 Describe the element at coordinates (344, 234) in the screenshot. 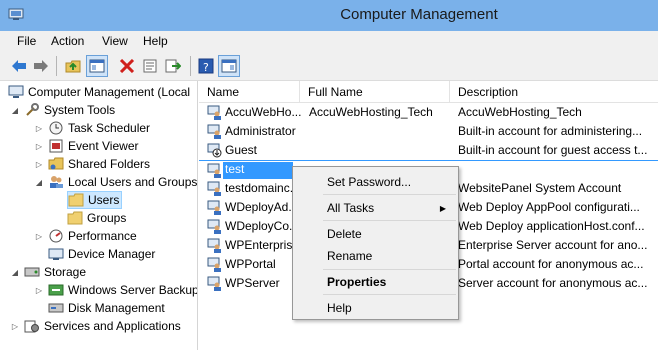

I see `menu-item-delete: Delete` at that location.